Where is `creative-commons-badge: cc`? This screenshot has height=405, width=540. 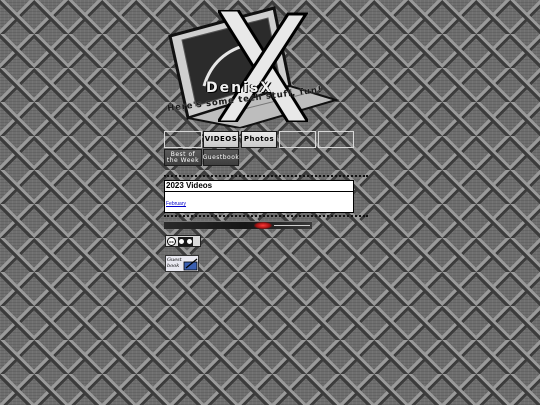
creative-commons-badge: cc is located at coordinates (183, 241).